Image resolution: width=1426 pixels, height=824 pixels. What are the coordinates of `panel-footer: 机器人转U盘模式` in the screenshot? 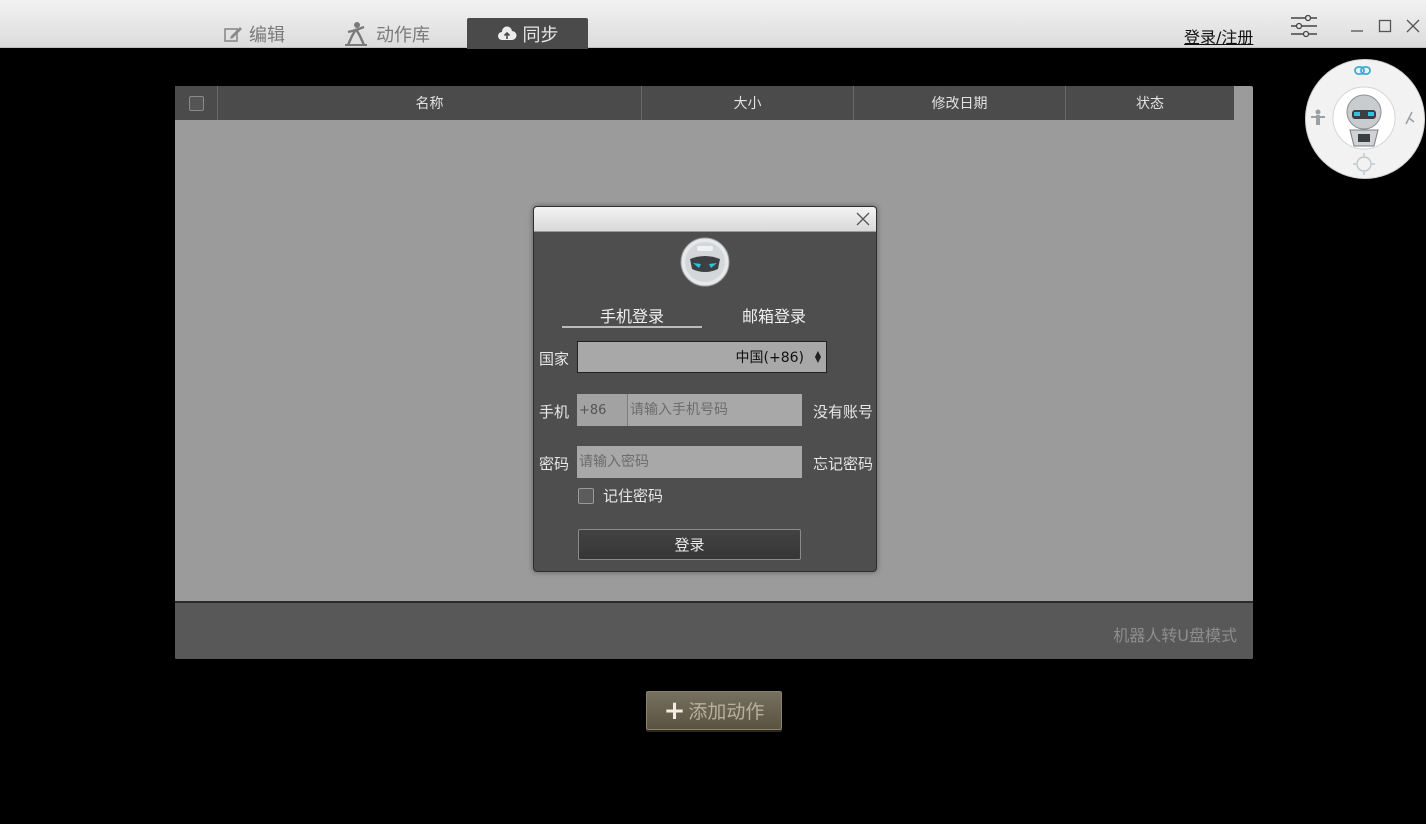 It's located at (714, 630).